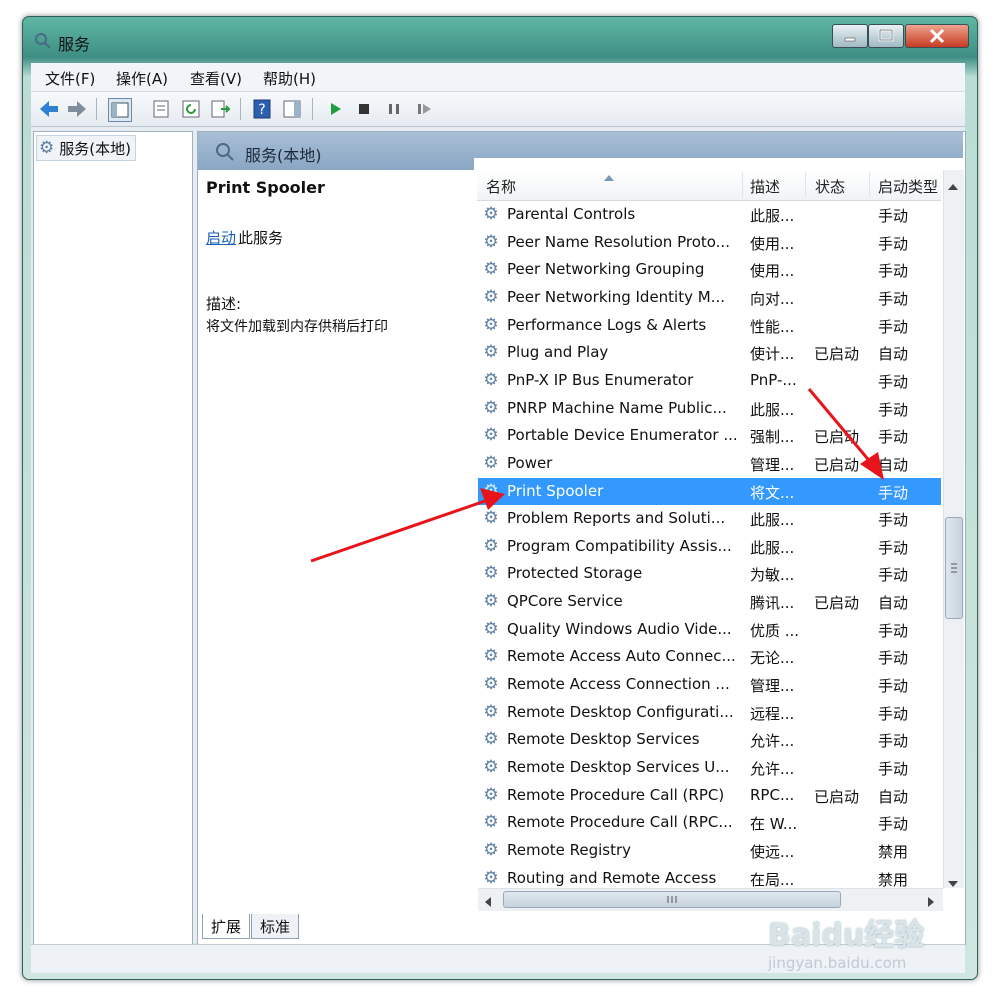  I want to click on column-header-name: 名称, so click(501, 186).